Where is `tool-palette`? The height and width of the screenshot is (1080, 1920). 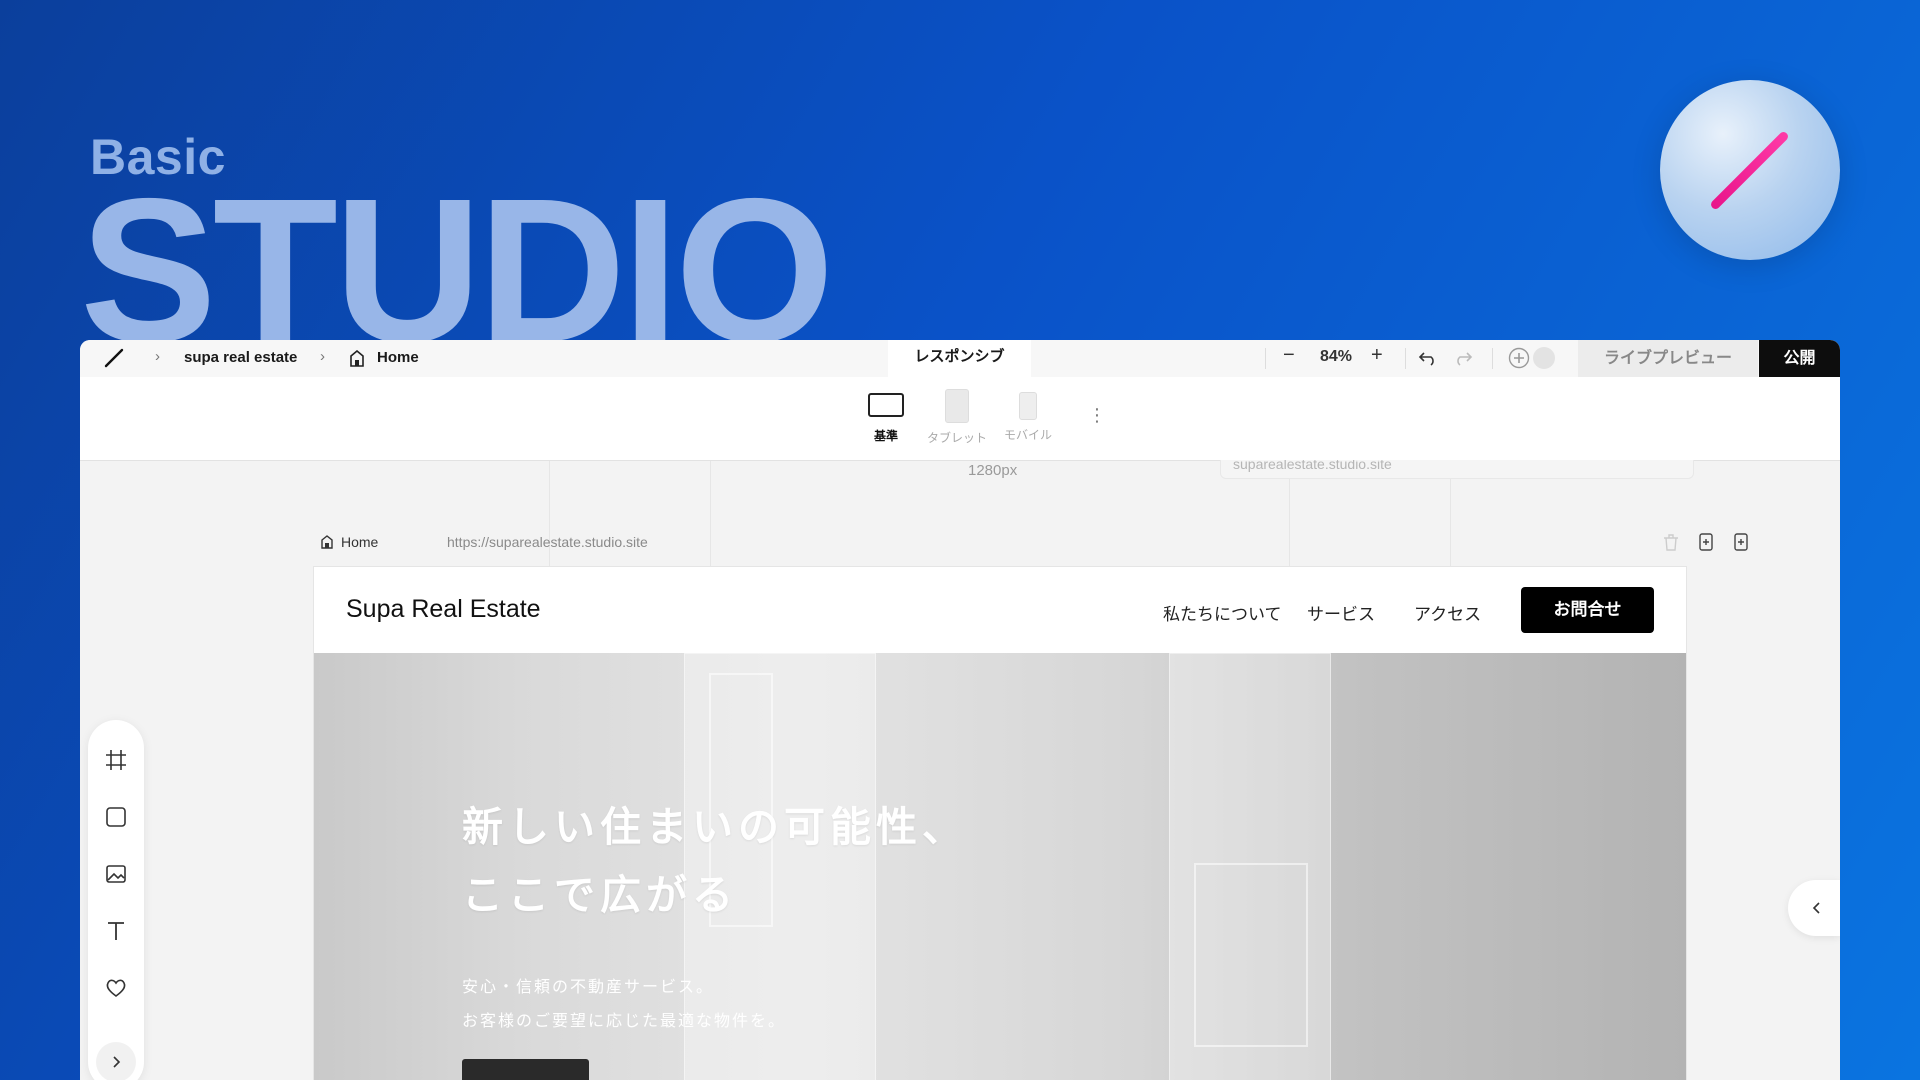
tool-palette is located at coordinates (116, 900).